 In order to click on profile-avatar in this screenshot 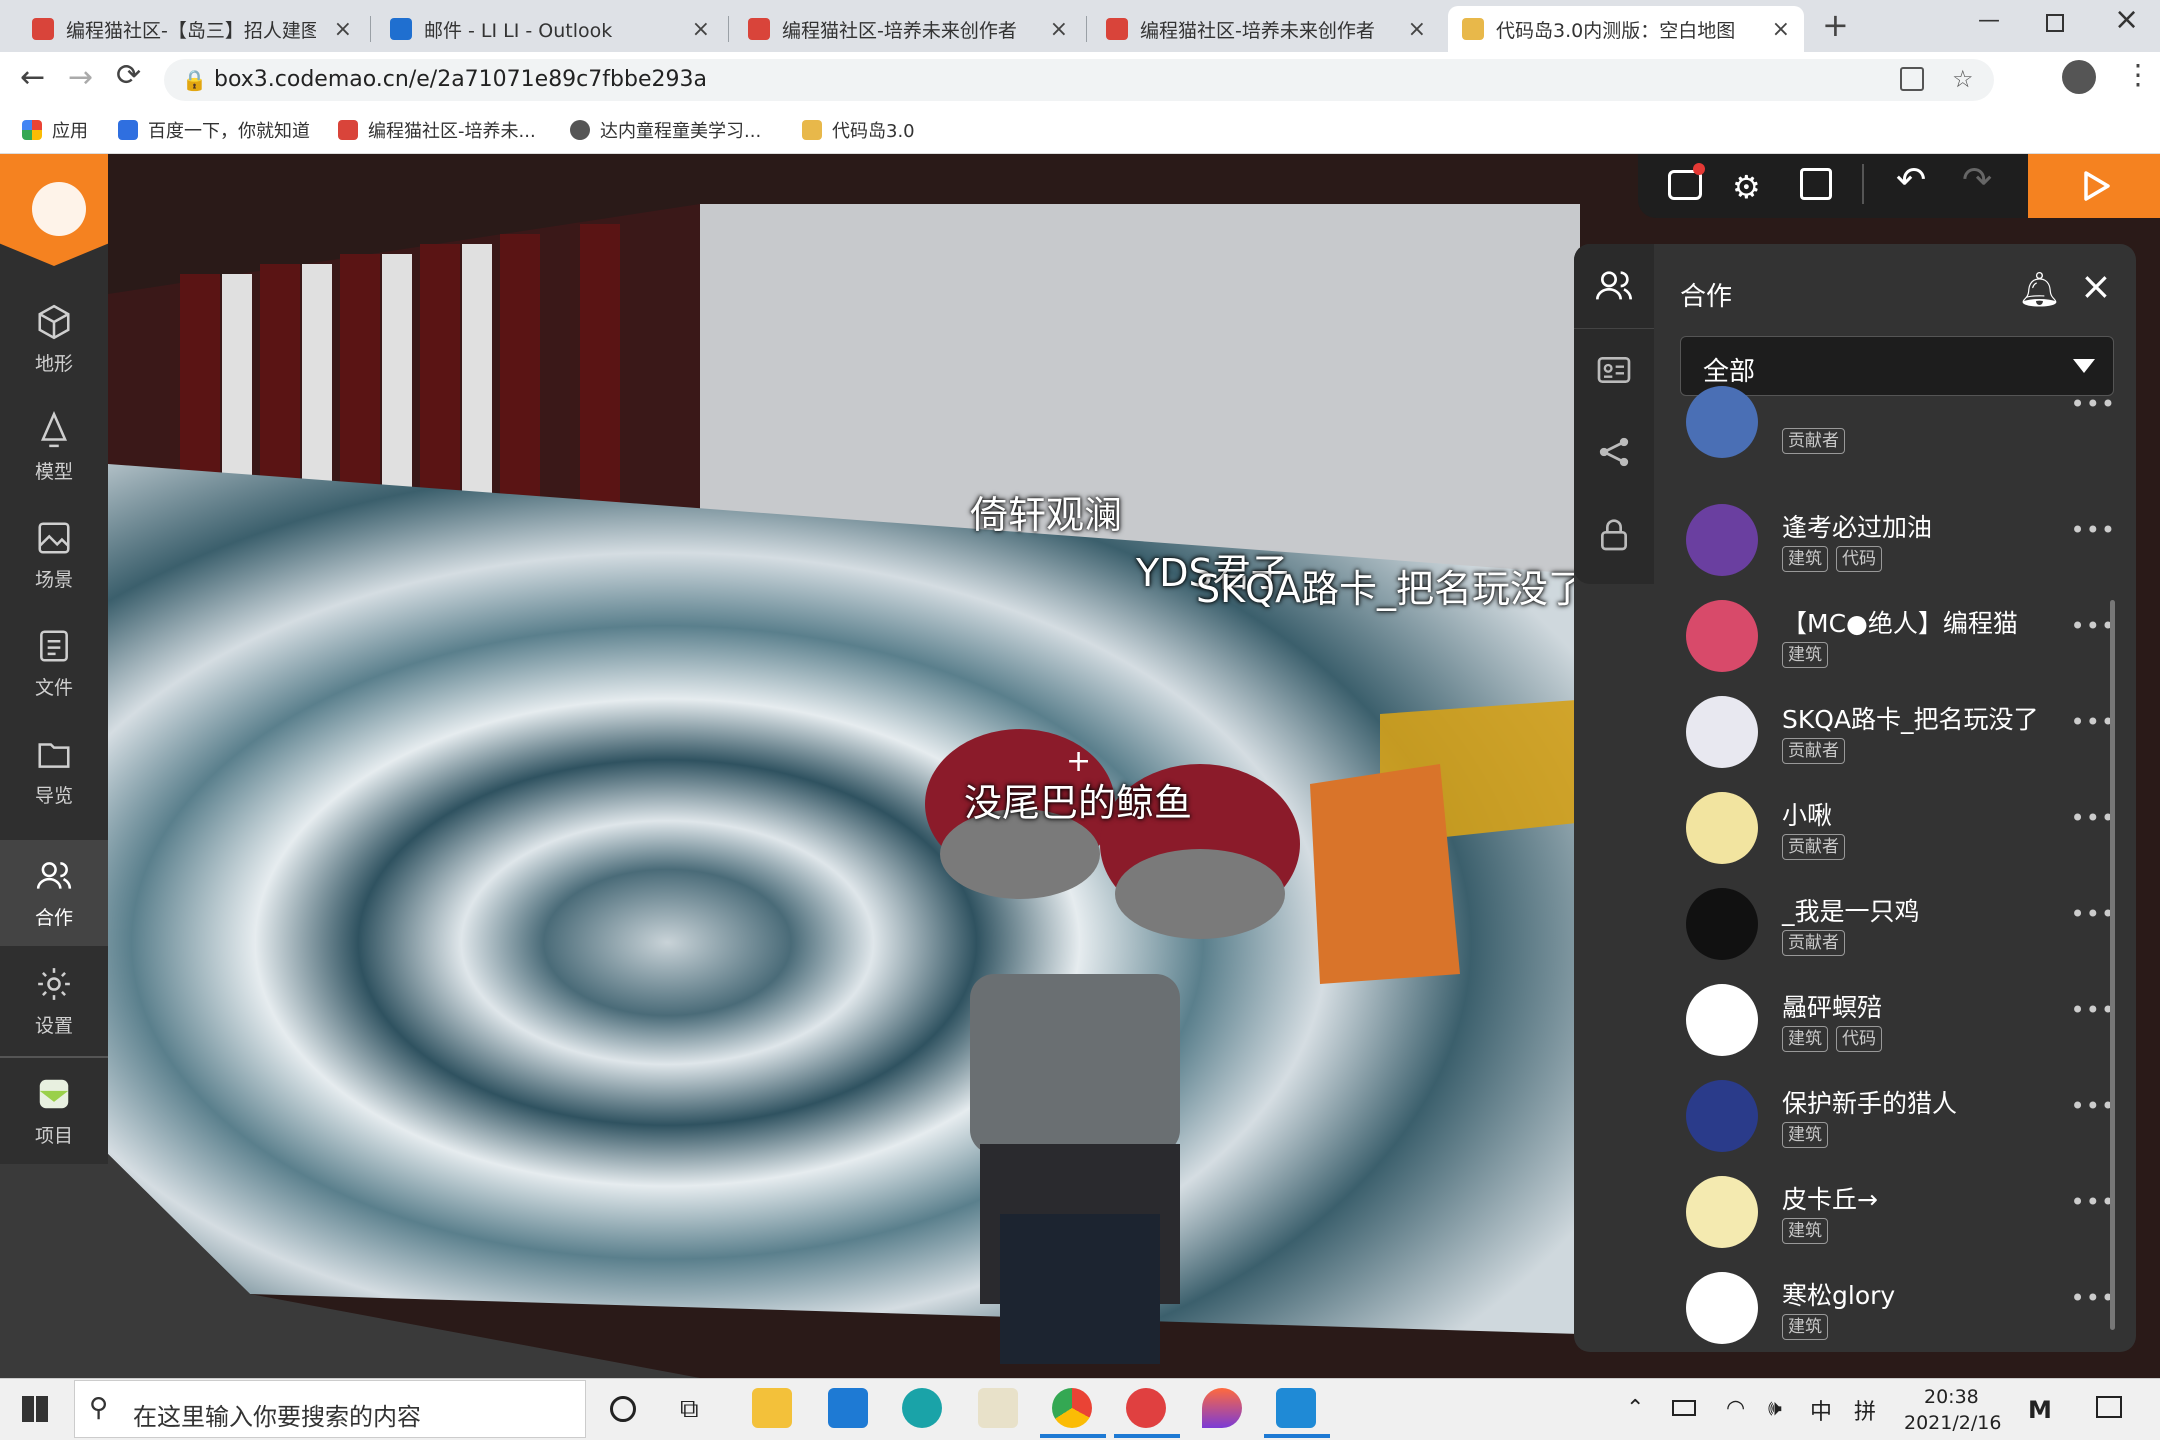, I will do `click(2079, 77)`.